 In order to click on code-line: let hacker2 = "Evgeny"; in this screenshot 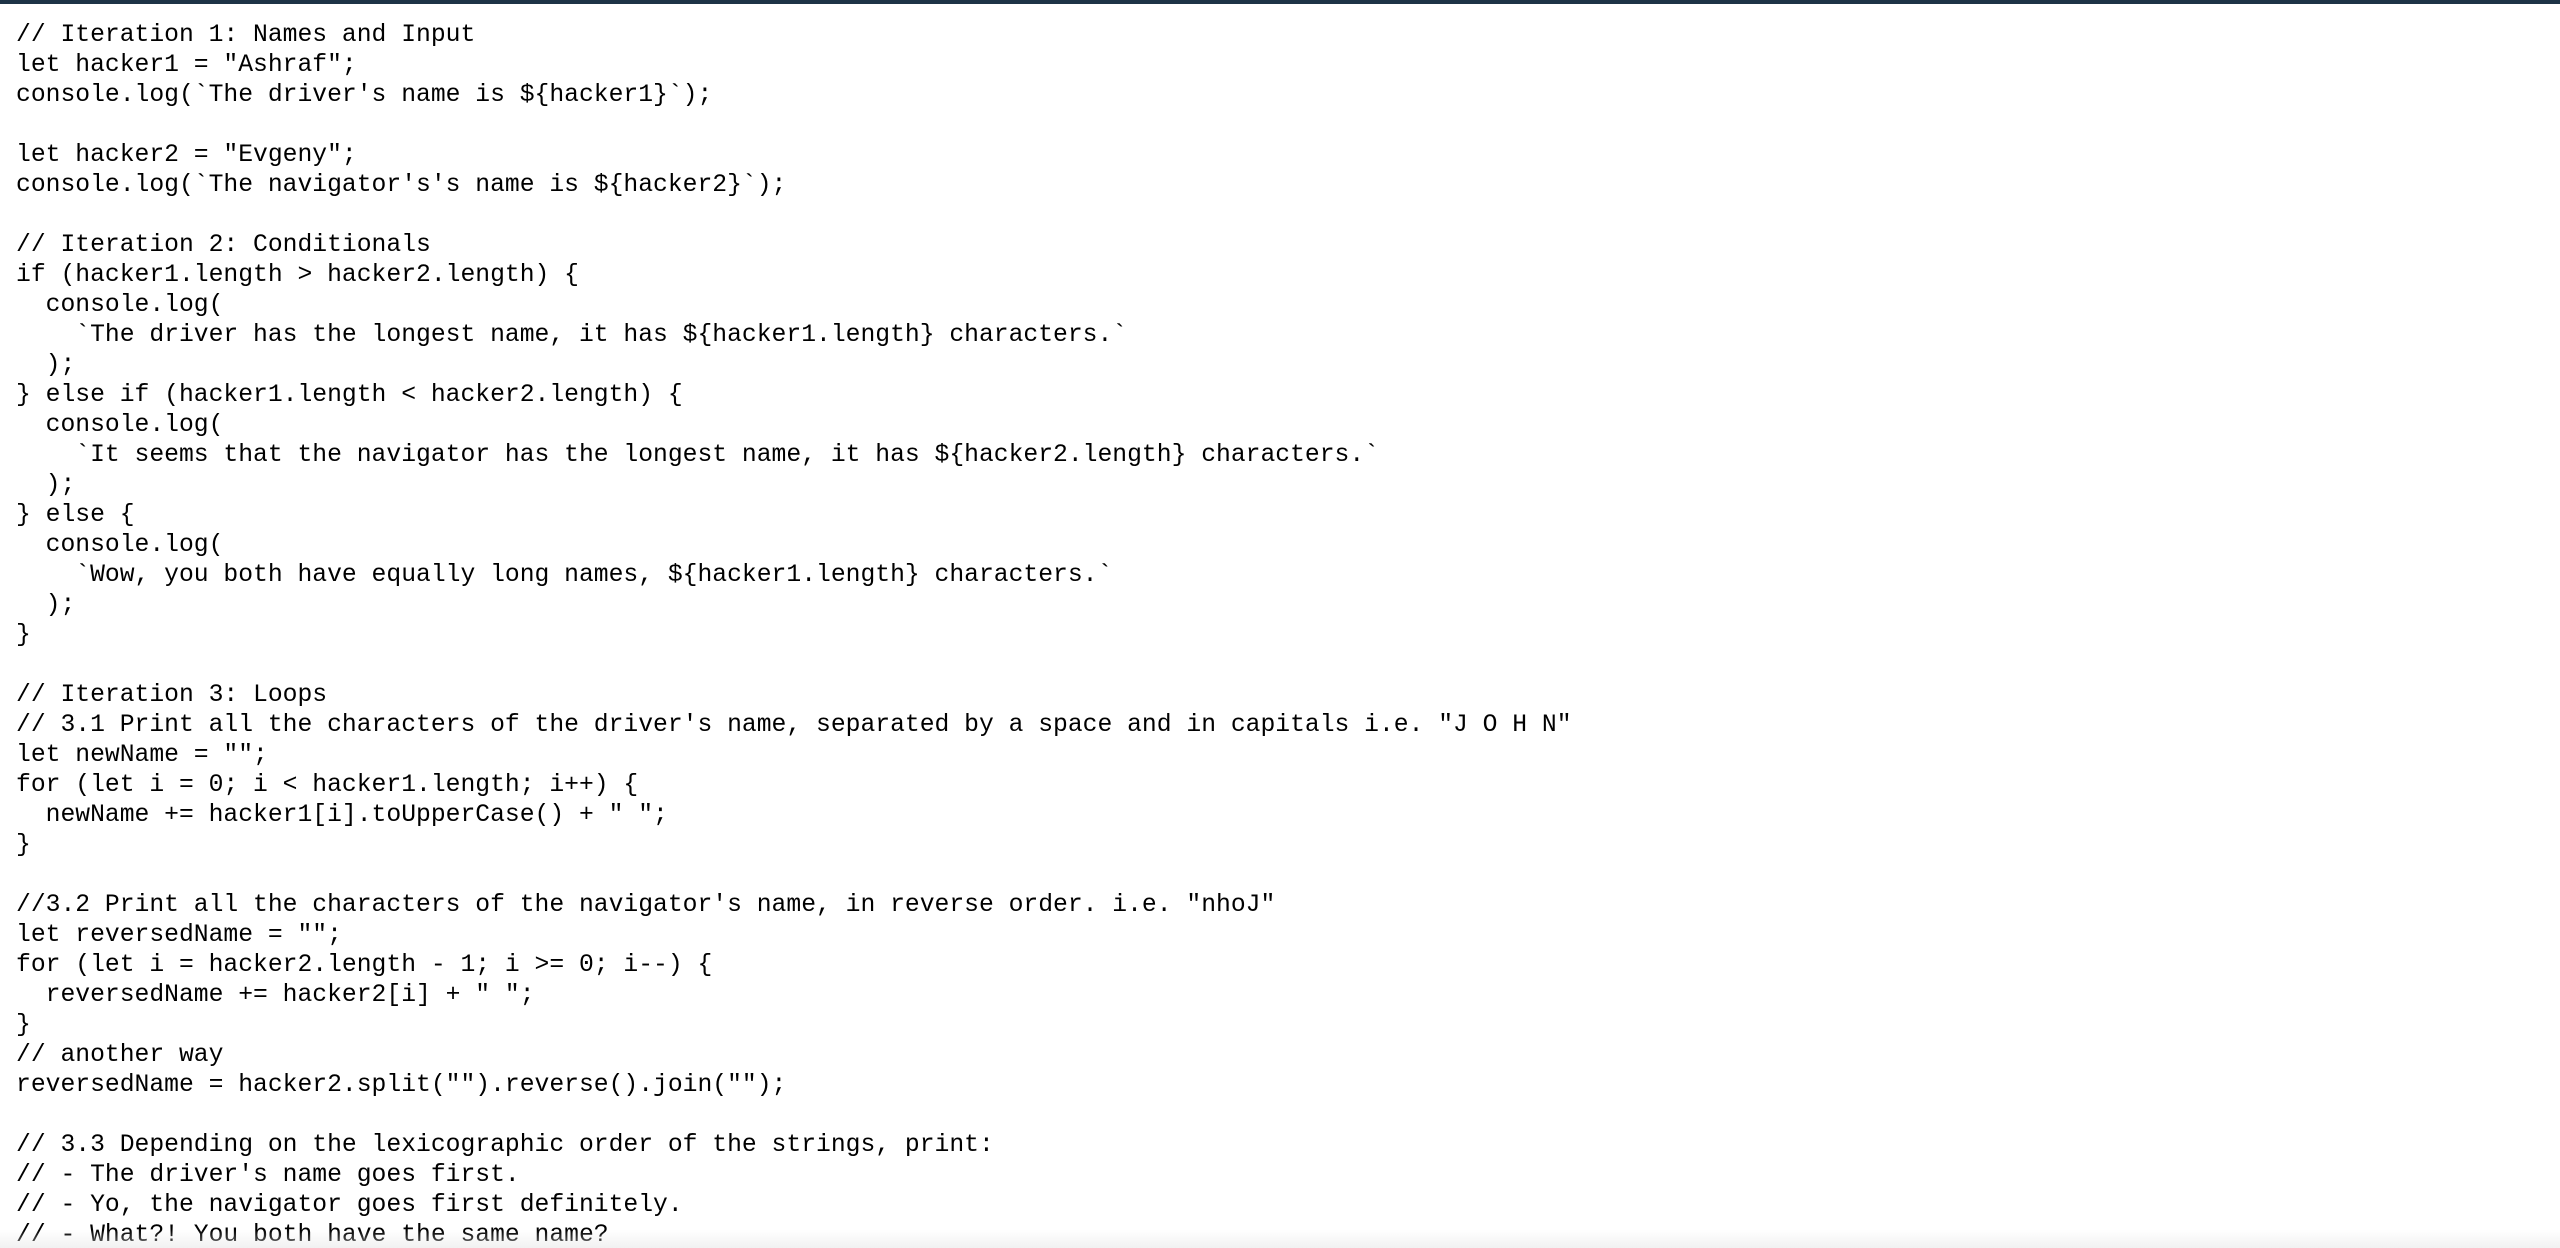, I will do `click(186, 155)`.